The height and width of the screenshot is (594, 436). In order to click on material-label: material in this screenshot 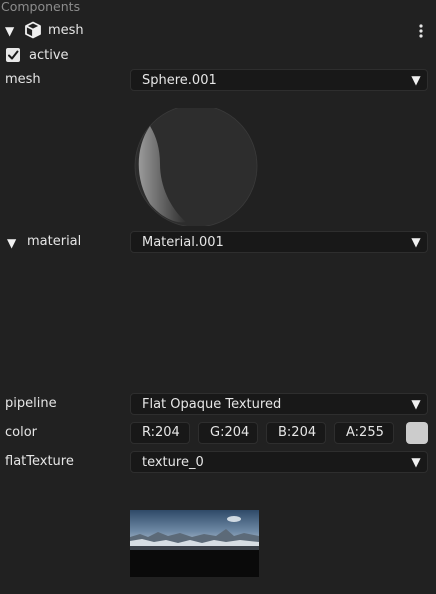, I will do `click(54, 241)`.